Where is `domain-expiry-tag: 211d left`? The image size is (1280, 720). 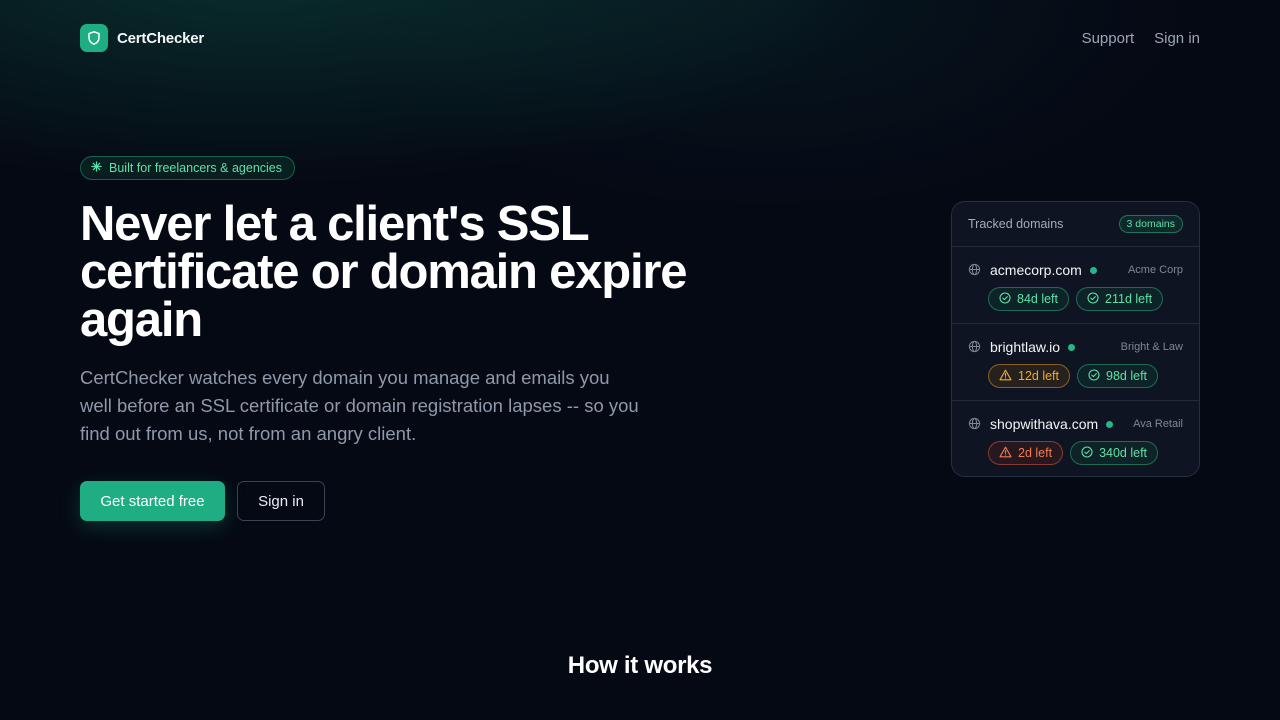
domain-expiry-tag: 211d left is located at coordinates (1120, 299).